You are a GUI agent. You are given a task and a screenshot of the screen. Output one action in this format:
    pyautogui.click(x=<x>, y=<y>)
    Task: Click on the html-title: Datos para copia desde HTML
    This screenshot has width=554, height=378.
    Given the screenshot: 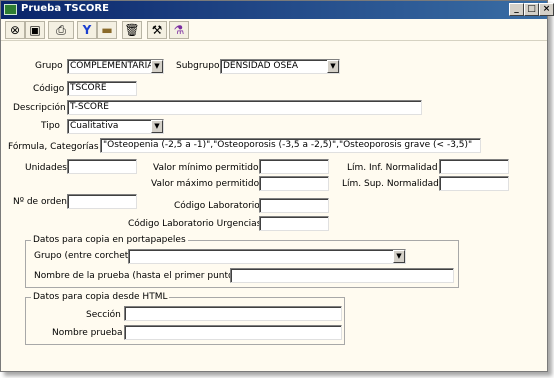 What is the action you would take?
    pyautogui.click(x=100, y=297)
    